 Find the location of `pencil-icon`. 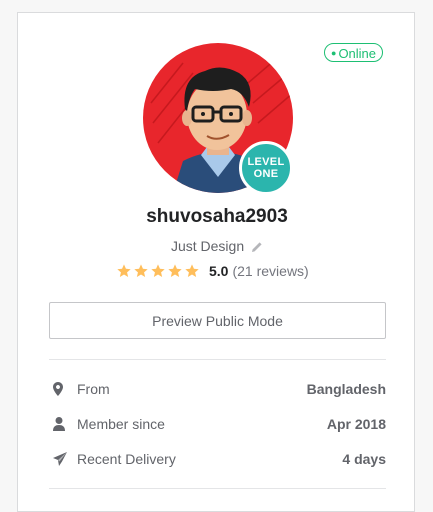

pencil-icon is located at coordinates (257, 248).